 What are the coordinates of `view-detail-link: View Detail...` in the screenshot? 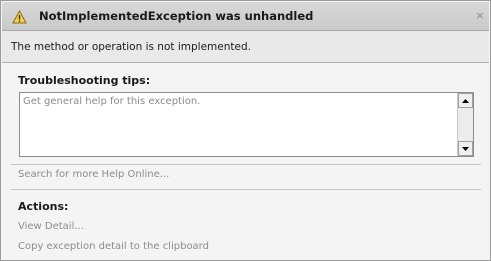 It's located at (51, 226).